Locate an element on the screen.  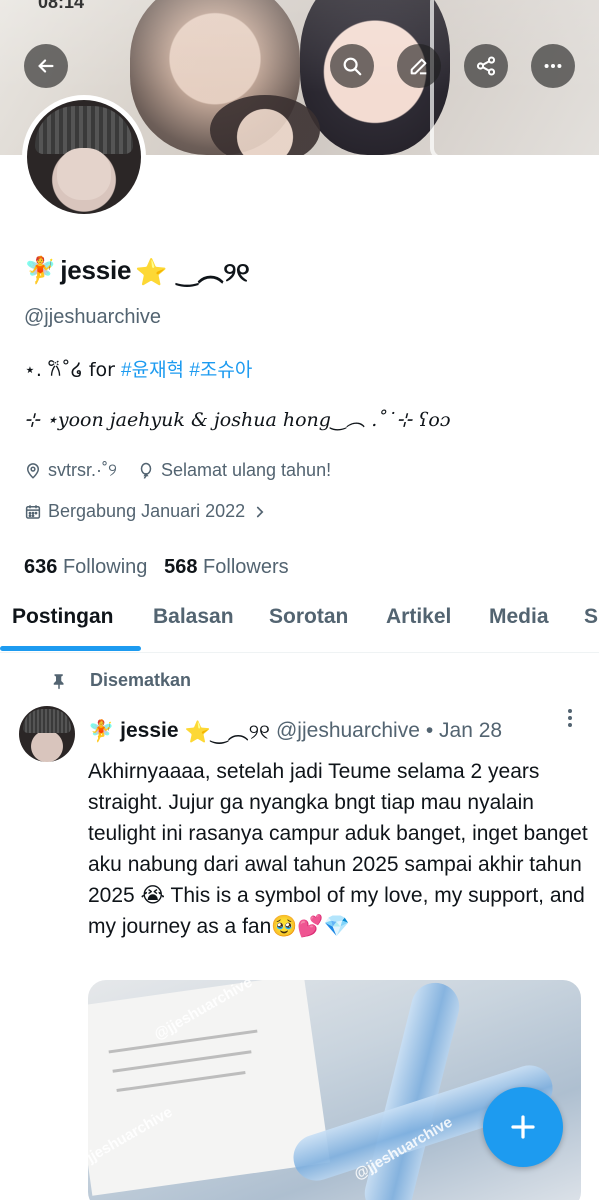
profile-name: 🧚 jessie ⭐️ ‿︵୨୧ is located at coordinates (137, 270).